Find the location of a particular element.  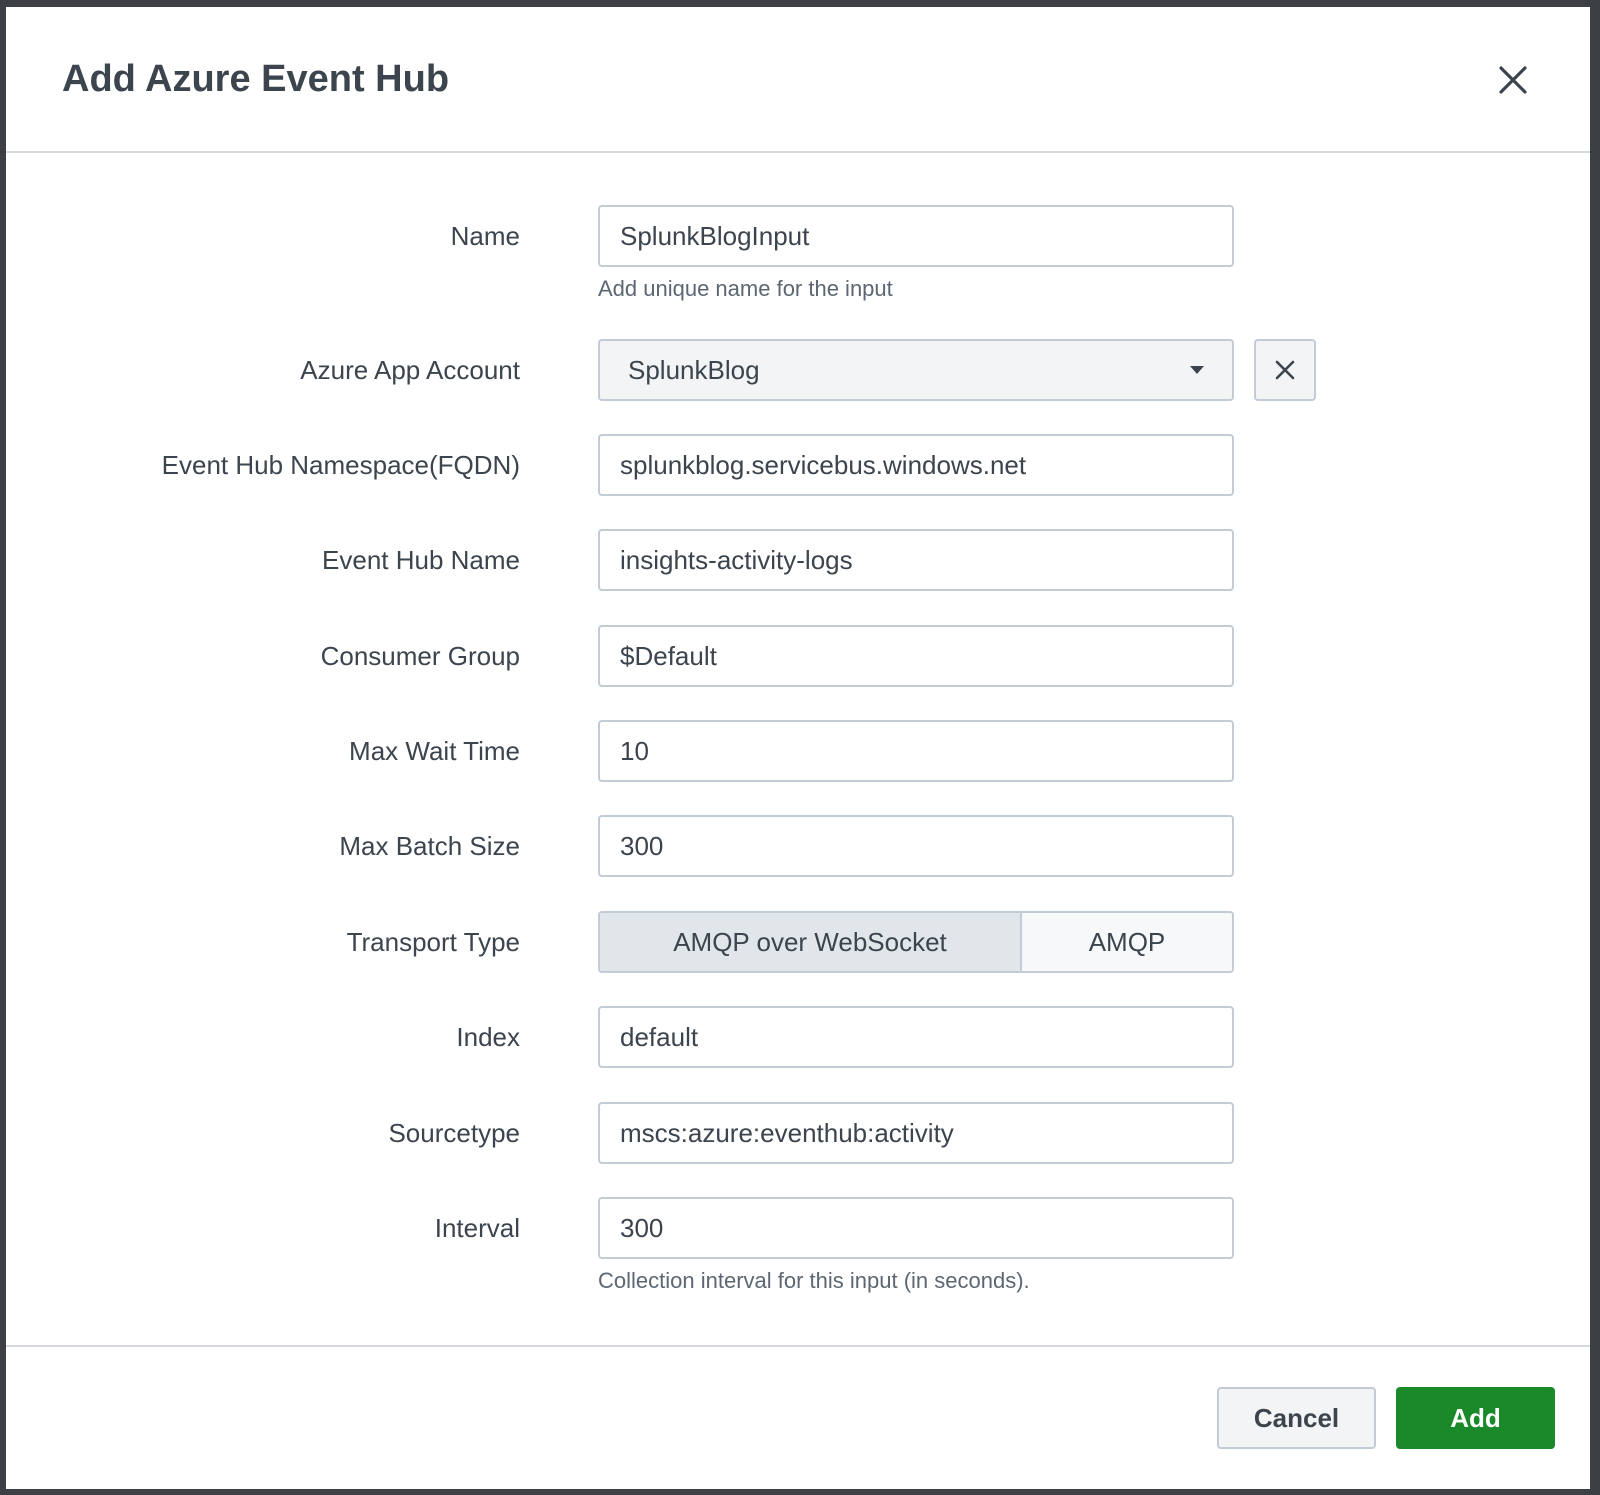

transport-option-amqp: AMQP is located at coordinates (1127, 942).